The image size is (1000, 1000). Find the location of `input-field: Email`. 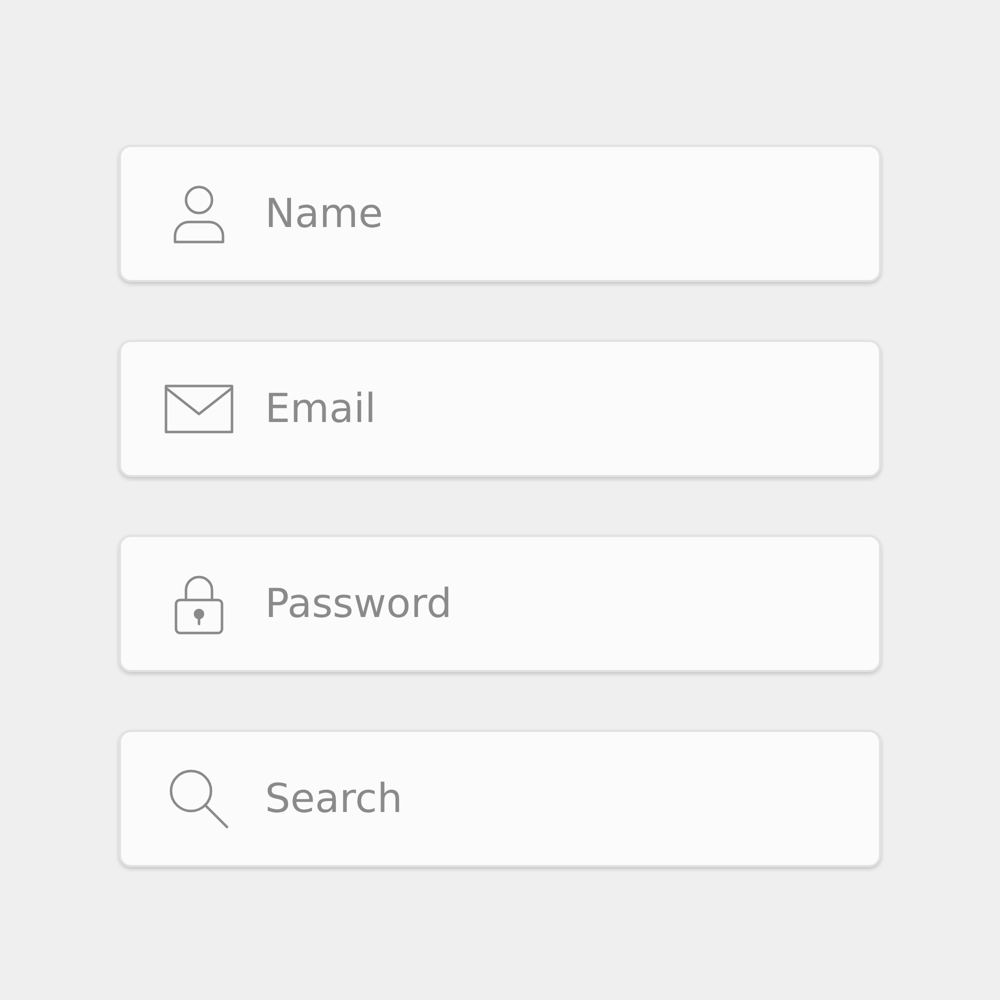

input-field: Email is located at coordinates (500, 408).